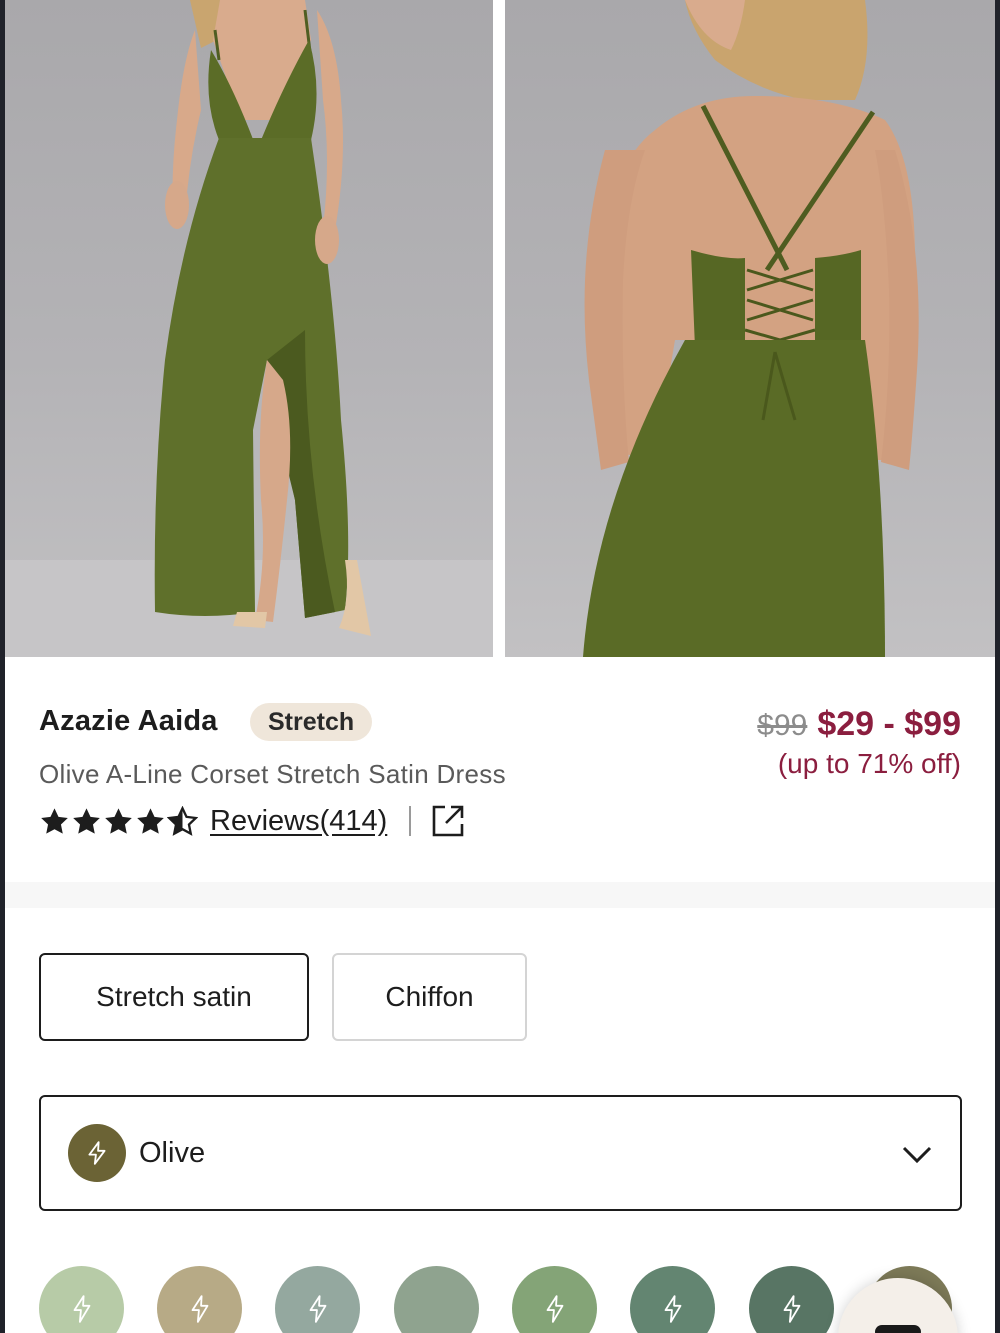 The width and height of the screenshot is (1000, 1333). Describe the element at coordinates (298, 821) in the screenshot. I see `reviews-link: Reviews(414)` at that location.